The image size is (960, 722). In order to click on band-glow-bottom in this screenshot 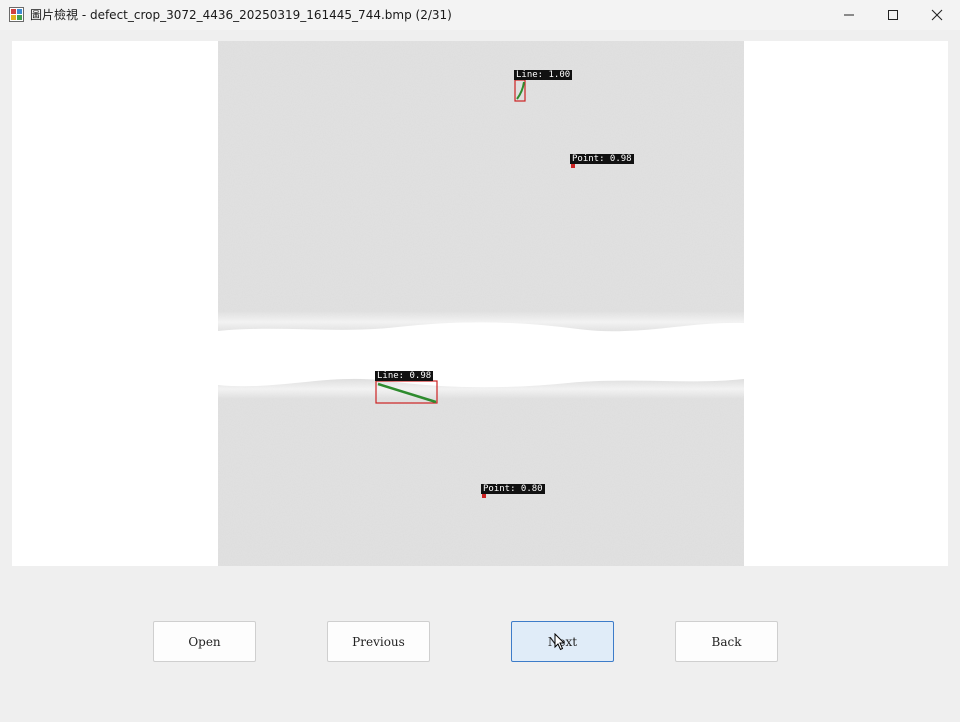, I will do `click(481, 389)`.